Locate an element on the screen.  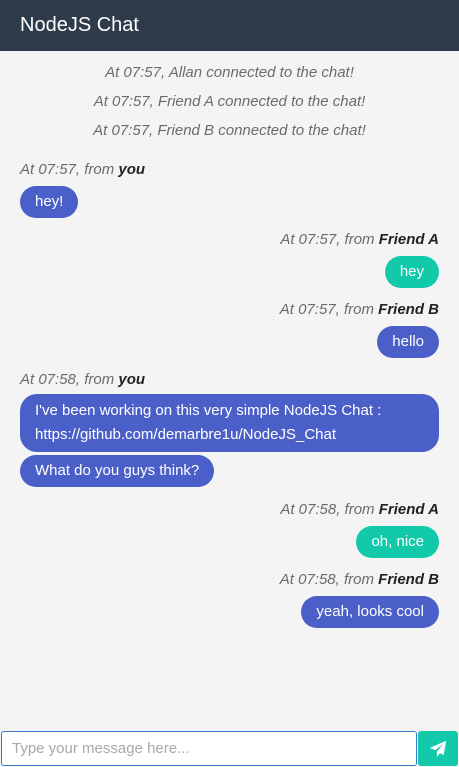
message-meta: At 07:57, from Friend A is located at coordinates (359, 240).